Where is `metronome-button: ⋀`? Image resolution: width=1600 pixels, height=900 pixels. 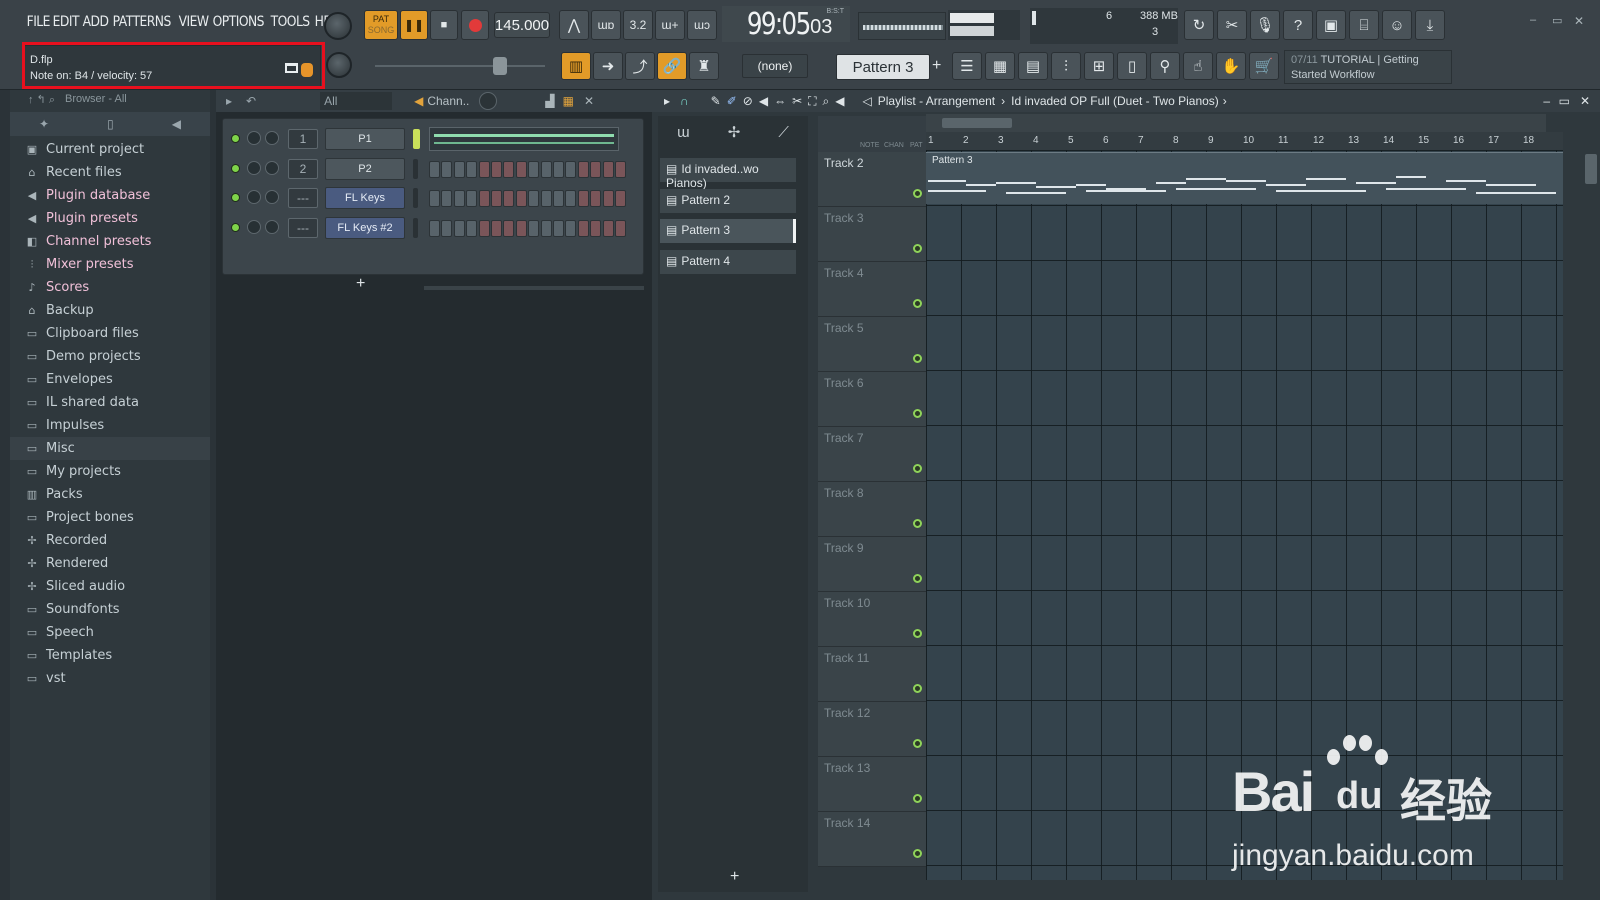 metronome-button: ⋀ is located at coordinates (574, 25).